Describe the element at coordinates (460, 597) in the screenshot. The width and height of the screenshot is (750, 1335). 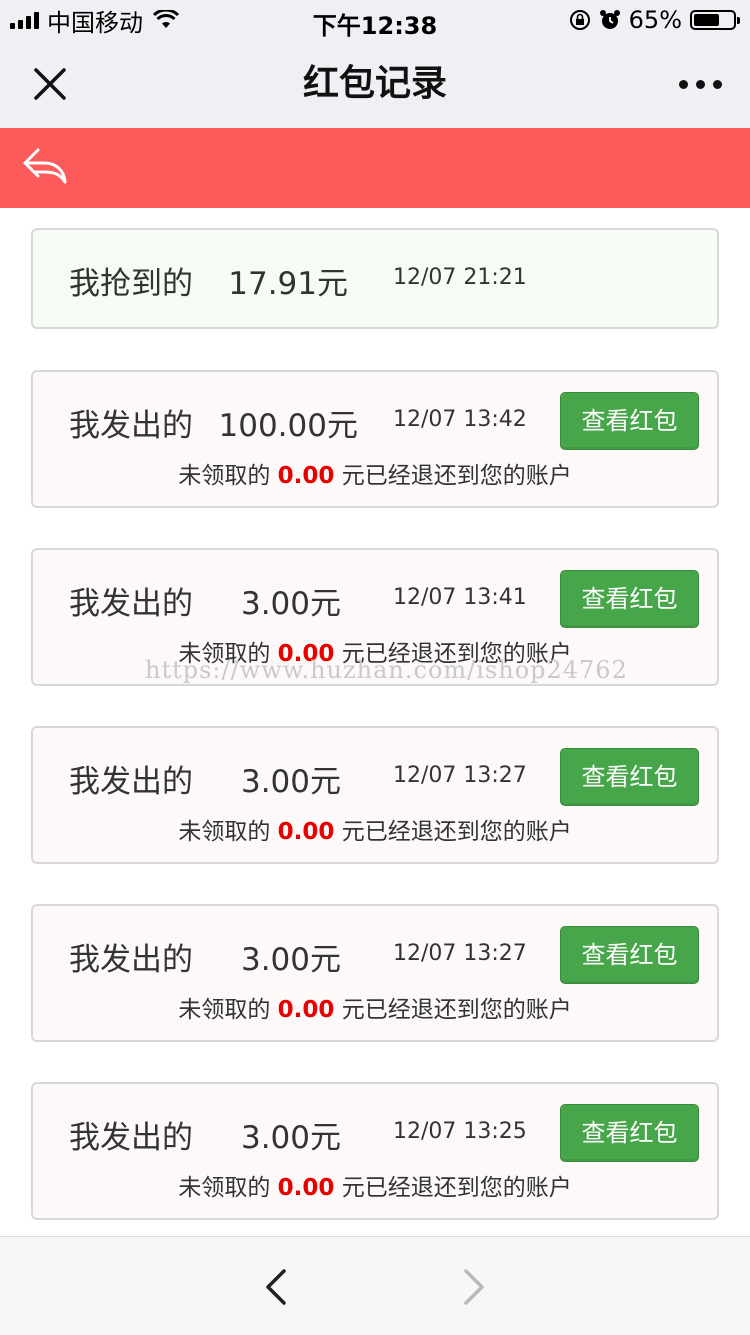
I see `record-time: 12/07 13:41` at that location.